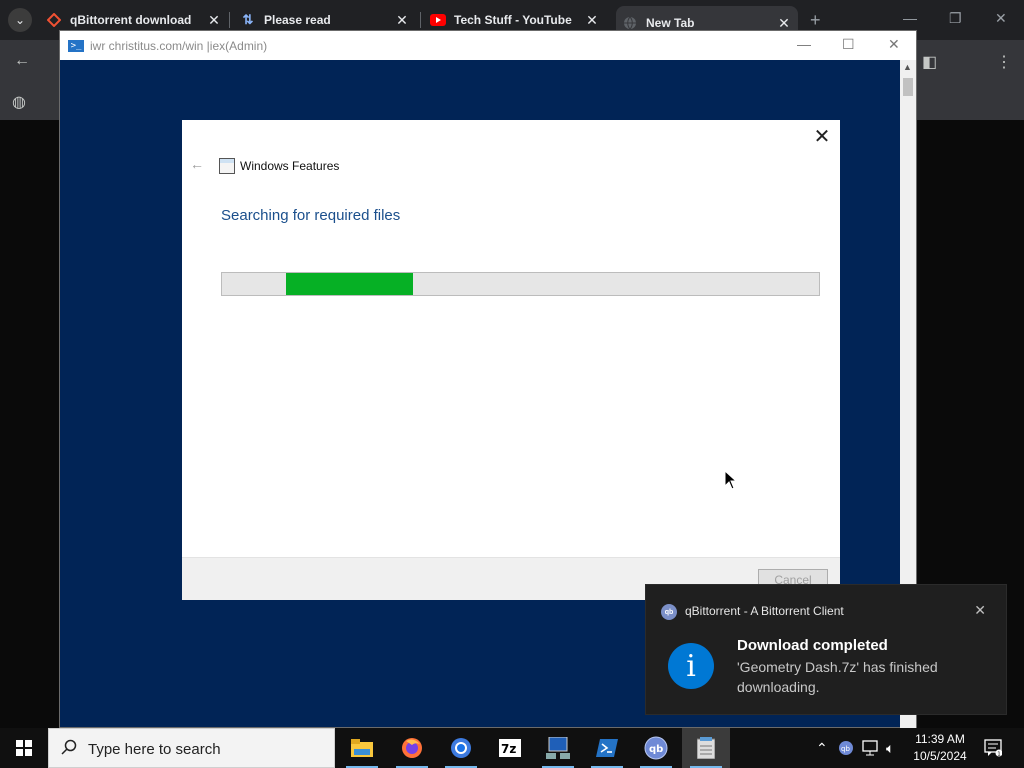 The height and width of the screenshot is (768, 1024). I want to click on search-icon, so click(69, 747).